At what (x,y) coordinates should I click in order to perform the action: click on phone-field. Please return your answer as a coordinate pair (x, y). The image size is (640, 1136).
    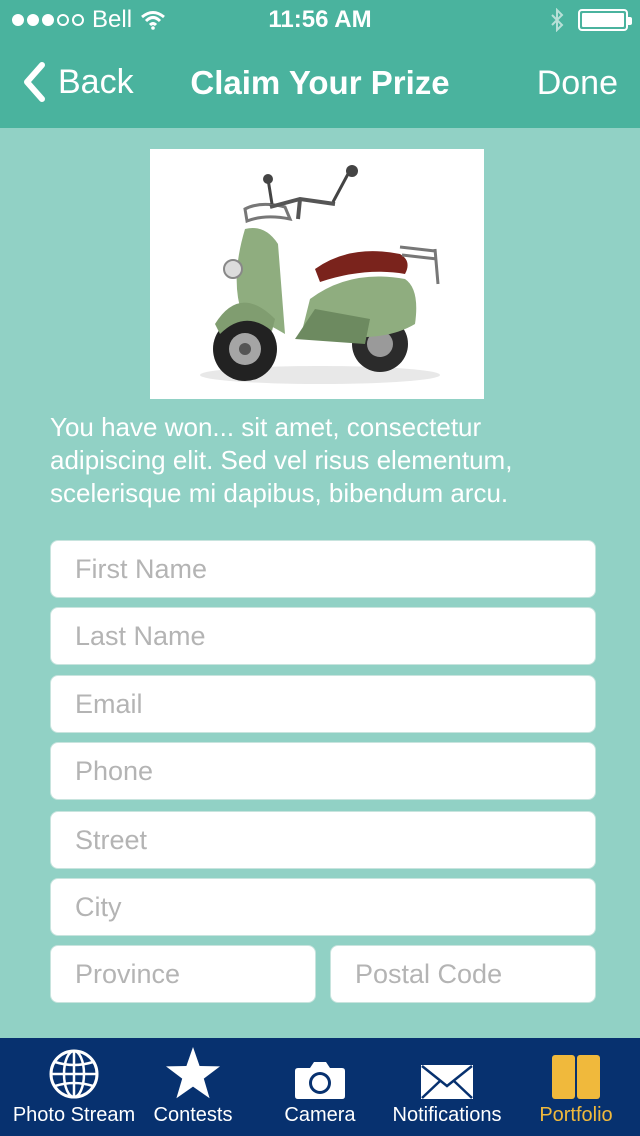
    Looking at the image, I should click on (323, 771).